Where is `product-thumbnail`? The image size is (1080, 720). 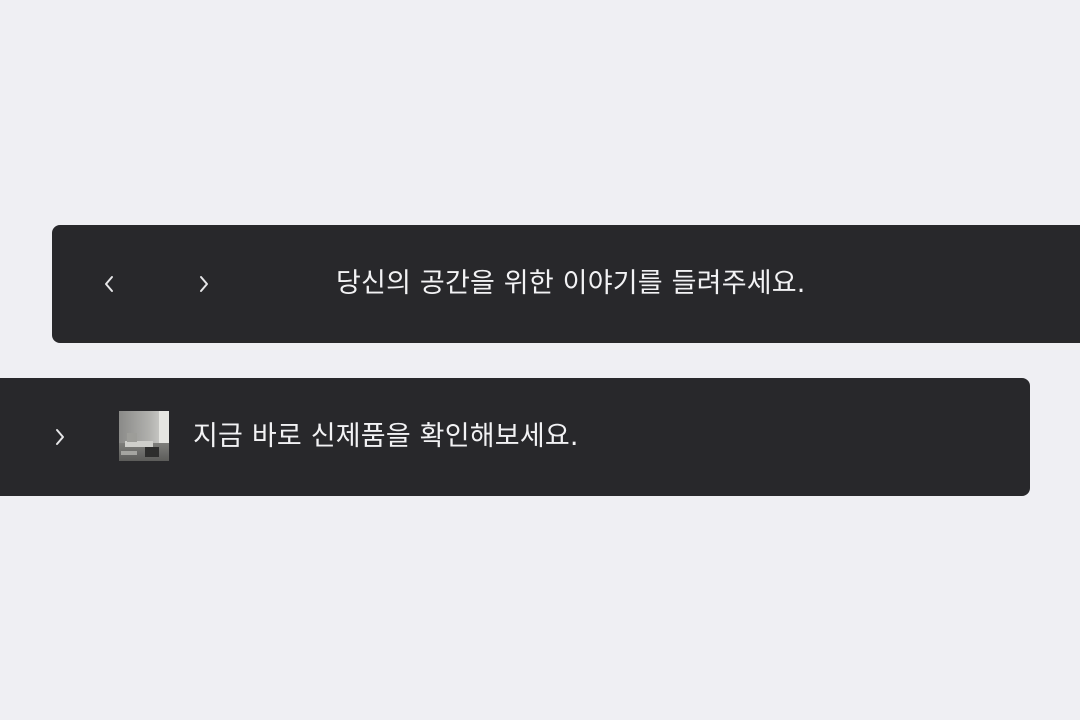
product-thumbnail is located at coordinates (144, 436).